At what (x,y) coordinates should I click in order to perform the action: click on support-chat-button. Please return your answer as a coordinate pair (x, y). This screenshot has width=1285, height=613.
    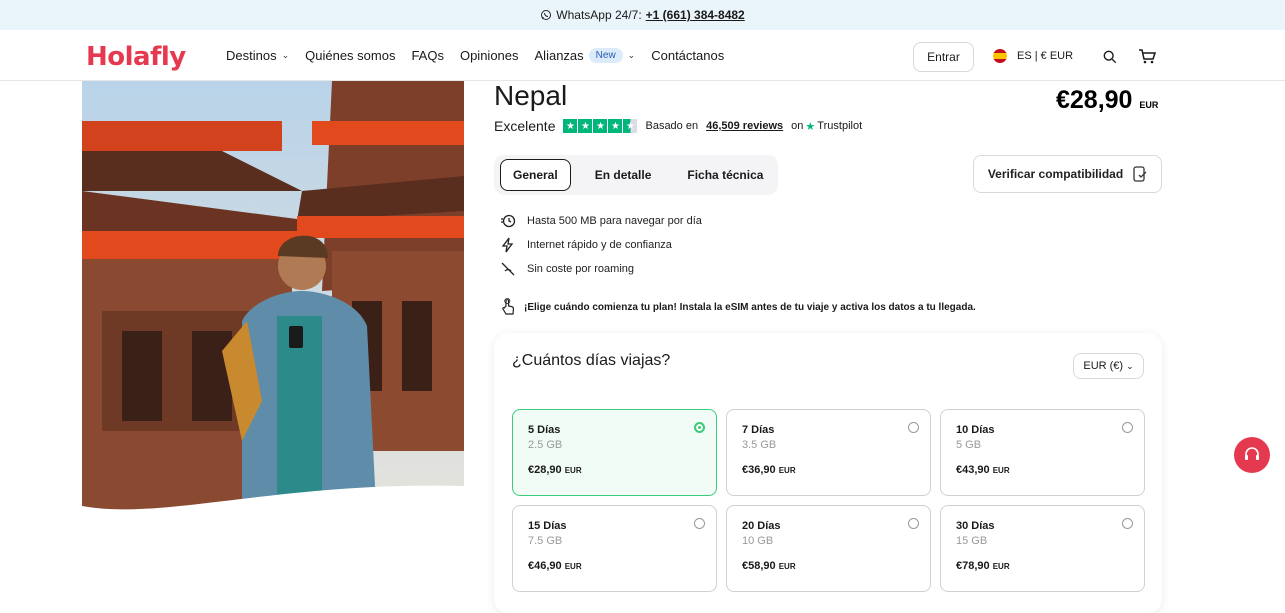
    Looking at the image, I should click on (1252, 455).